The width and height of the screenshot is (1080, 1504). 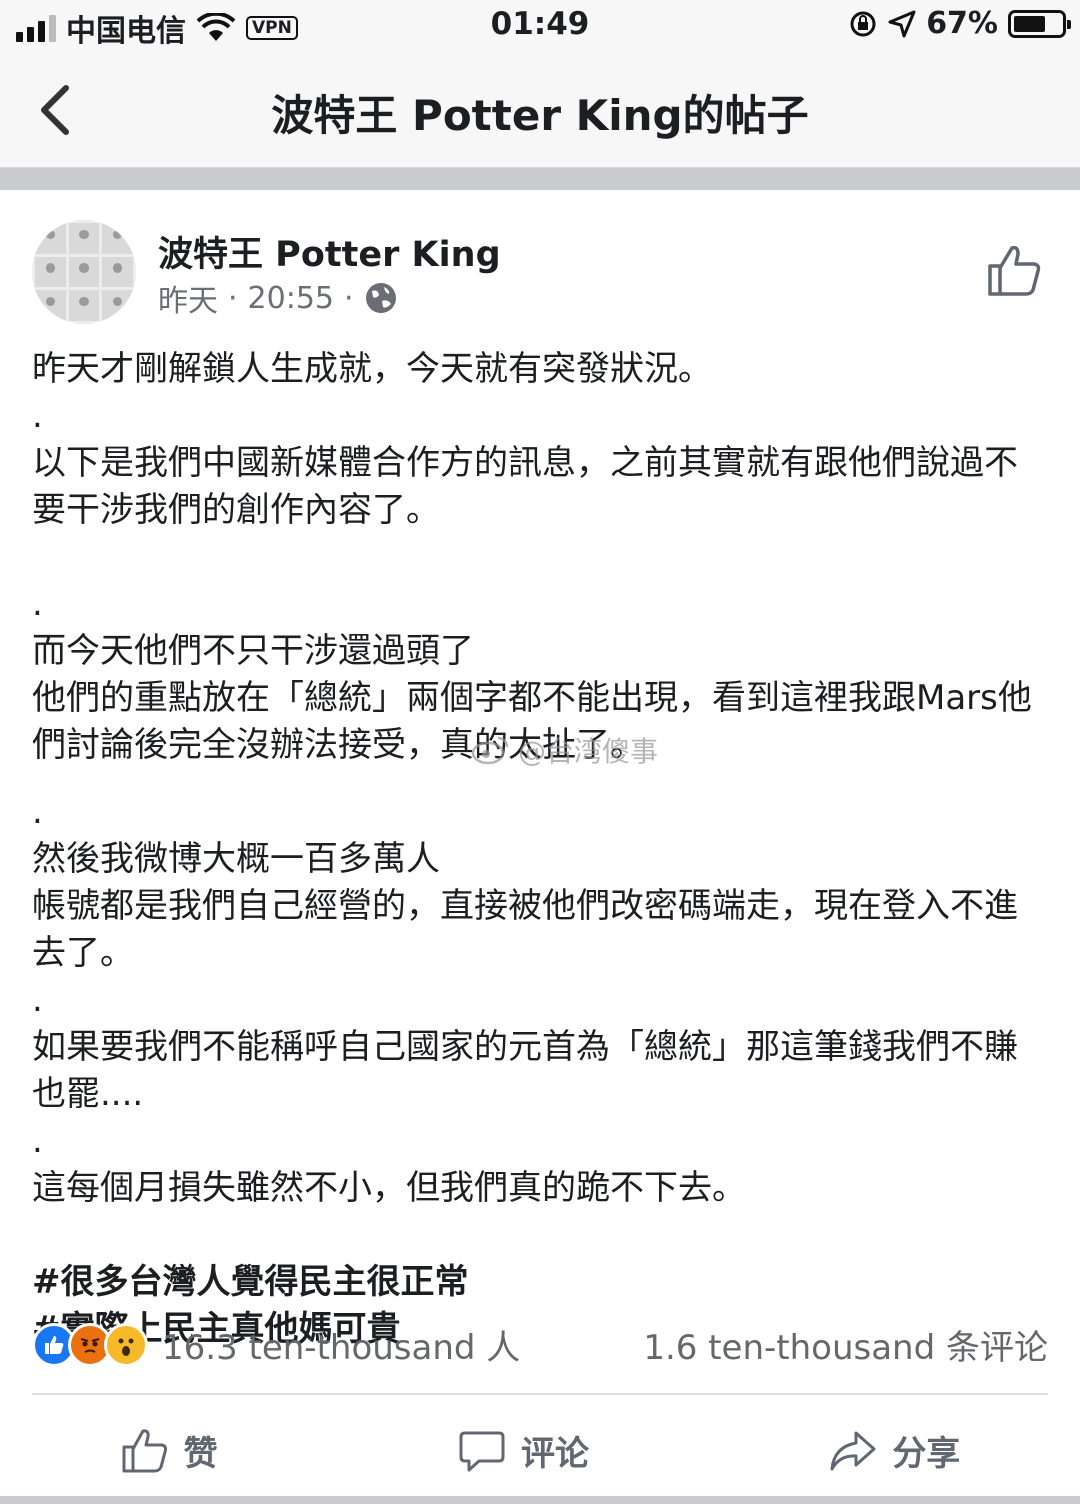 I want to click on battery-icon, so click(x=1039, y=23).